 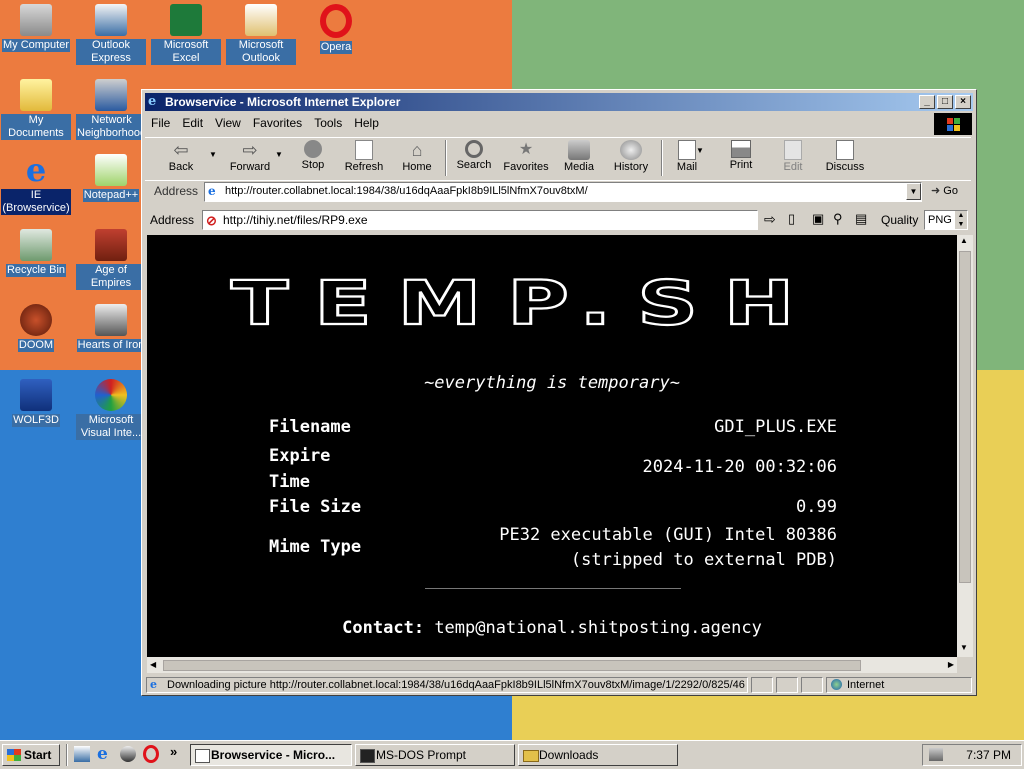 I want to click on address-dropdown-button: ▼, so click(x=913, y=191).